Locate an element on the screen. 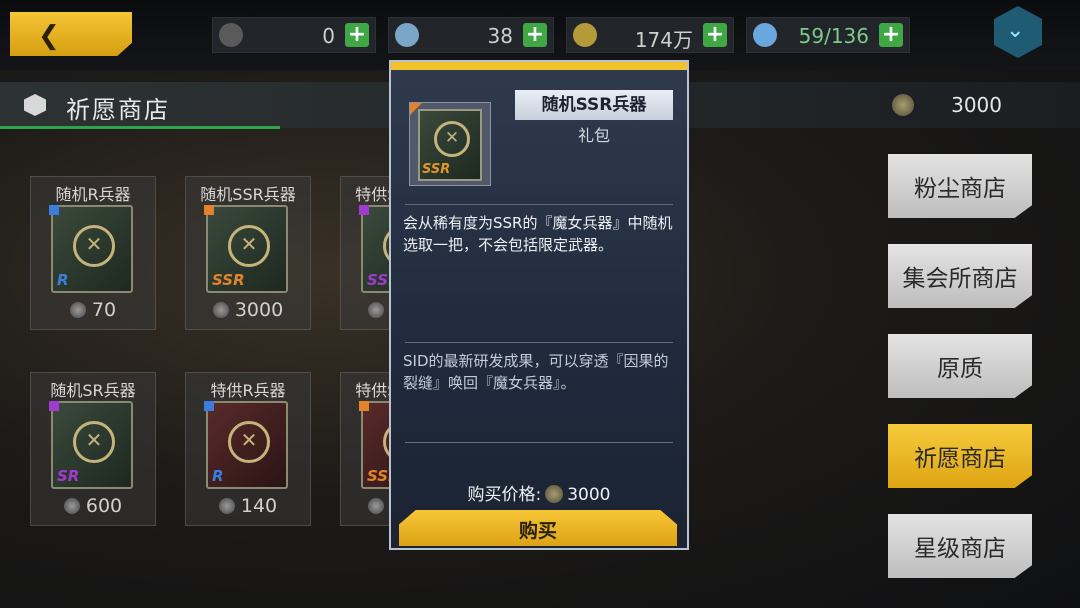 This screenshot has width=1080, height=608. item-price: 140 is located at coordinates (248, 506).